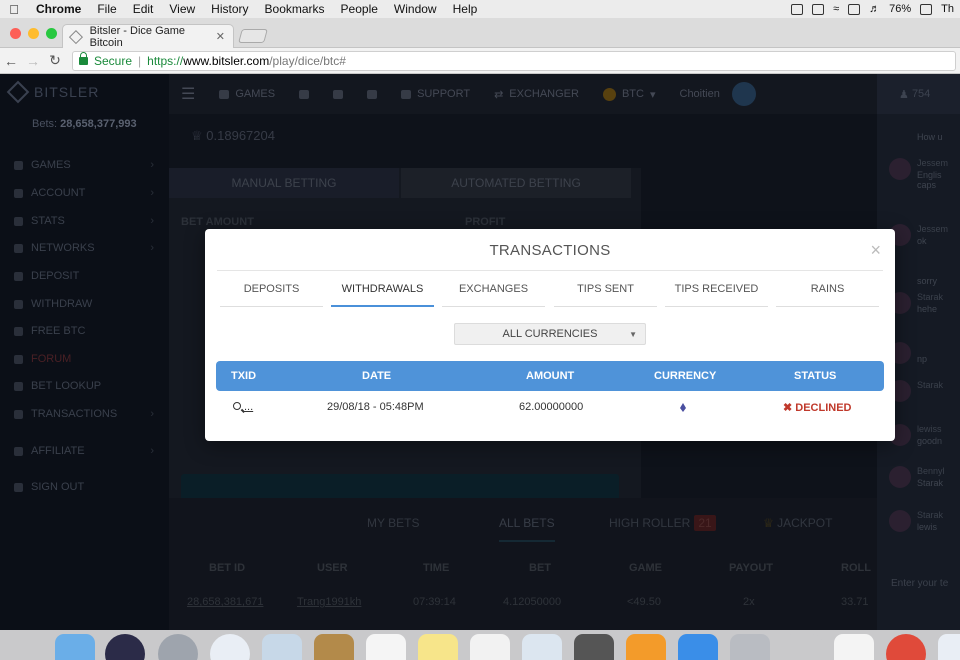 The height and width of the screenshot is (660, 960). I want to click on dock-app-icon, so click(949, 647).